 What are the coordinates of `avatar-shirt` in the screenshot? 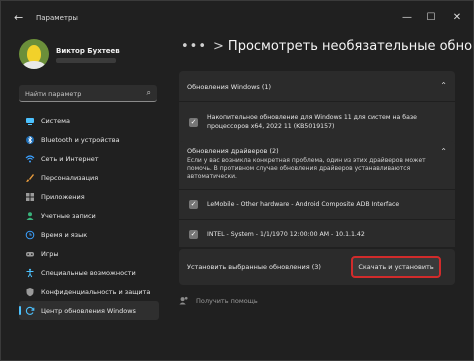 It's located at (34, 65).